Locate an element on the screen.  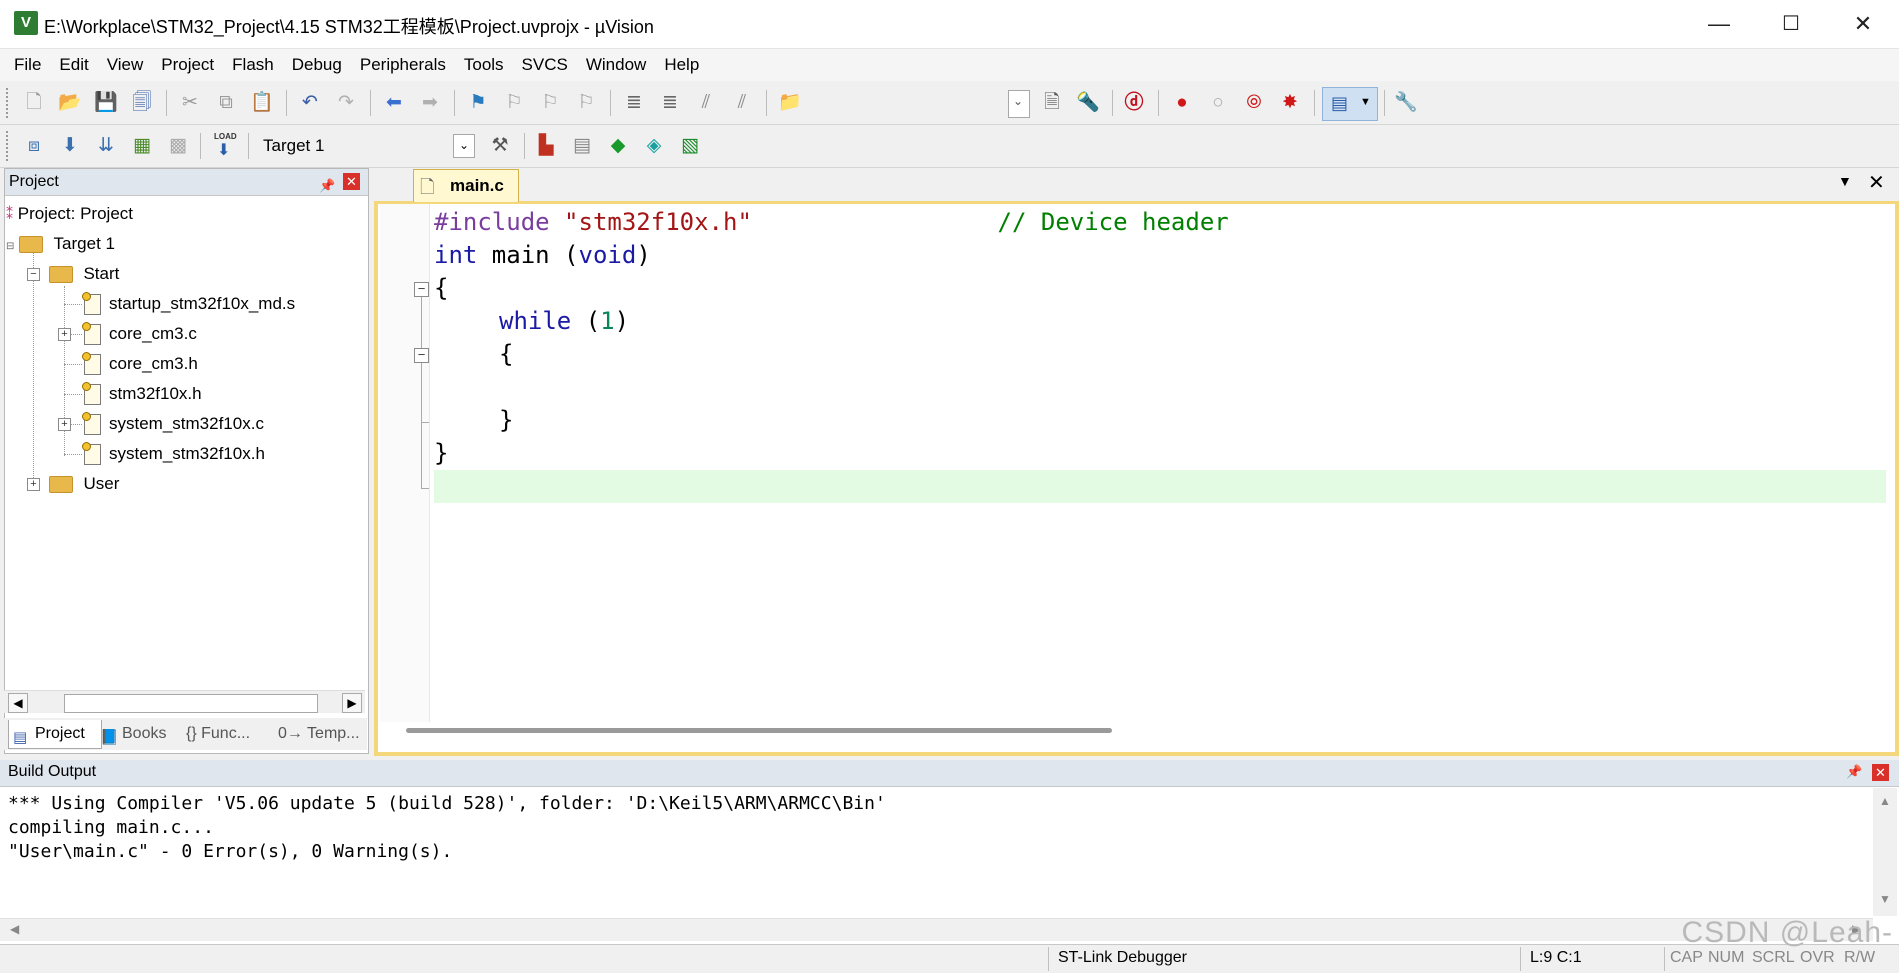
clear-bookmarks-icon: ⚐ is located at coordinates (586, 103).